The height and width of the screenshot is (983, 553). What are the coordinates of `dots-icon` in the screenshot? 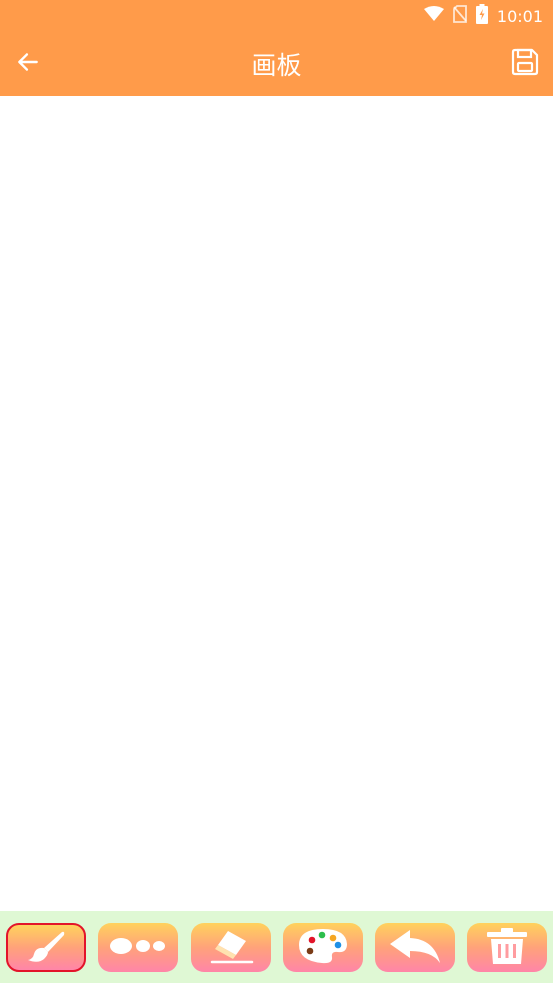 It's located at (138, 948).